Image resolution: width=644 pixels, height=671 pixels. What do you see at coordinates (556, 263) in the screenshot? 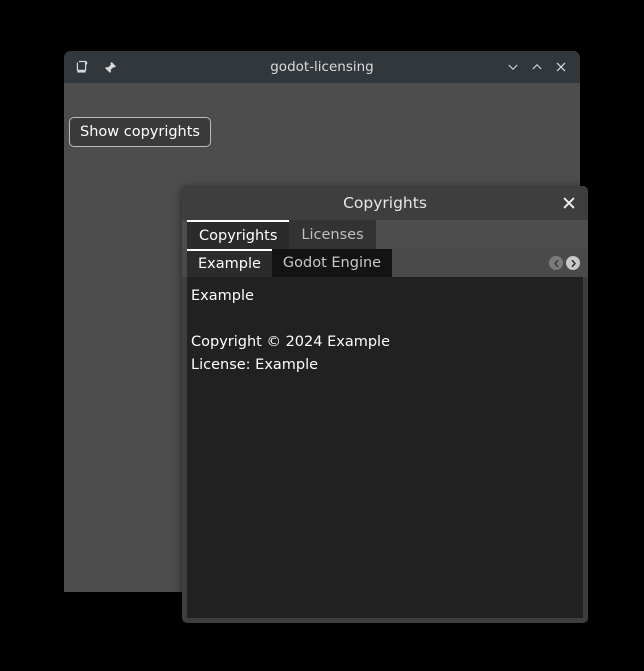
I see `chevron-left-circle-icon` at bounding box center [556, 263].